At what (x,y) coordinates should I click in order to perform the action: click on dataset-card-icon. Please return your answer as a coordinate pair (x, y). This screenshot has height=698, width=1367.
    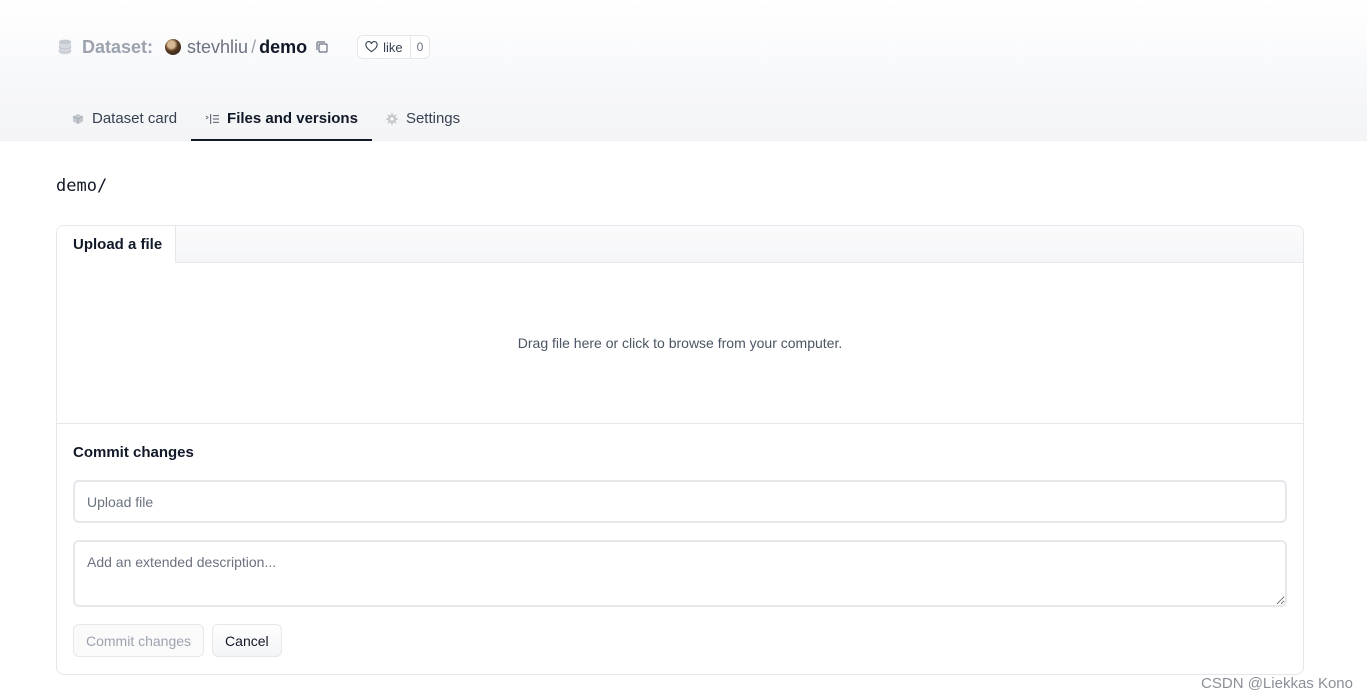
    Looking at the image, I should click on (78, 118).